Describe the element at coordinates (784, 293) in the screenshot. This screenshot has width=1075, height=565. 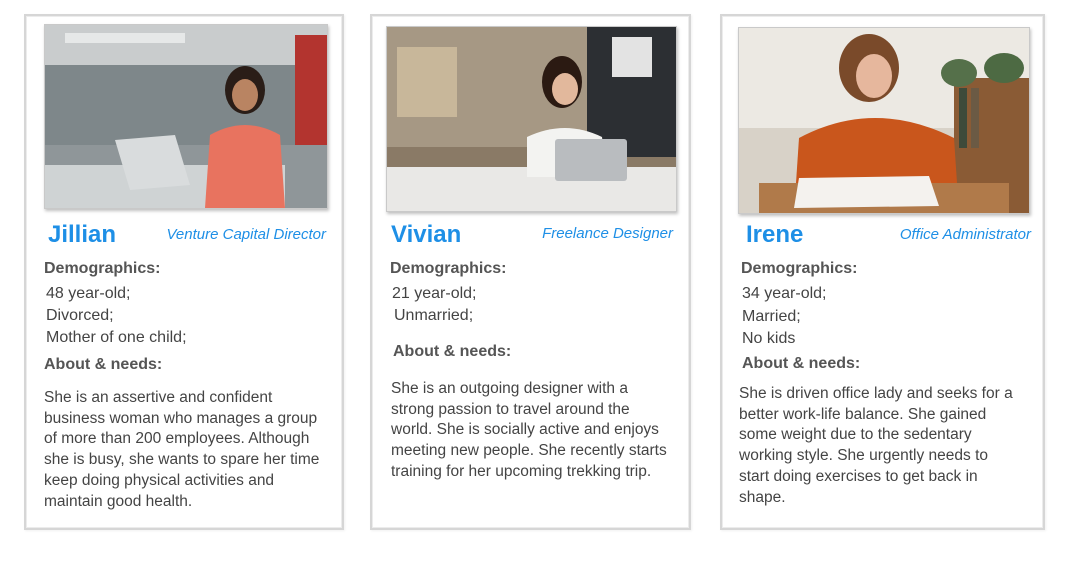
I see `demographic-item: 34 year-old;` at that location.